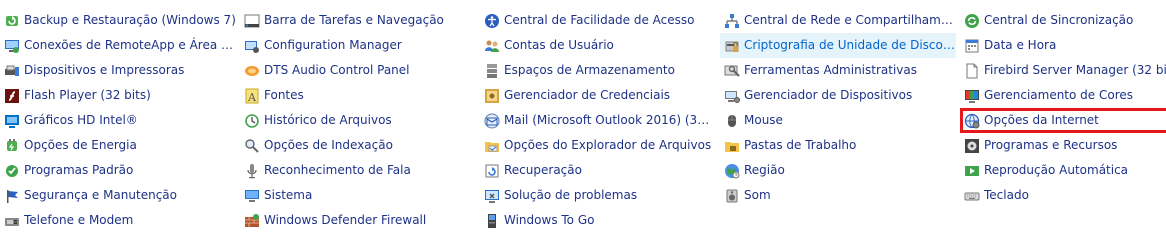 The image size is (1166, 241). Describe the element at coordinates (1063, 195) in the screenshot. I see `item-keyboard: Teclado` at that location.